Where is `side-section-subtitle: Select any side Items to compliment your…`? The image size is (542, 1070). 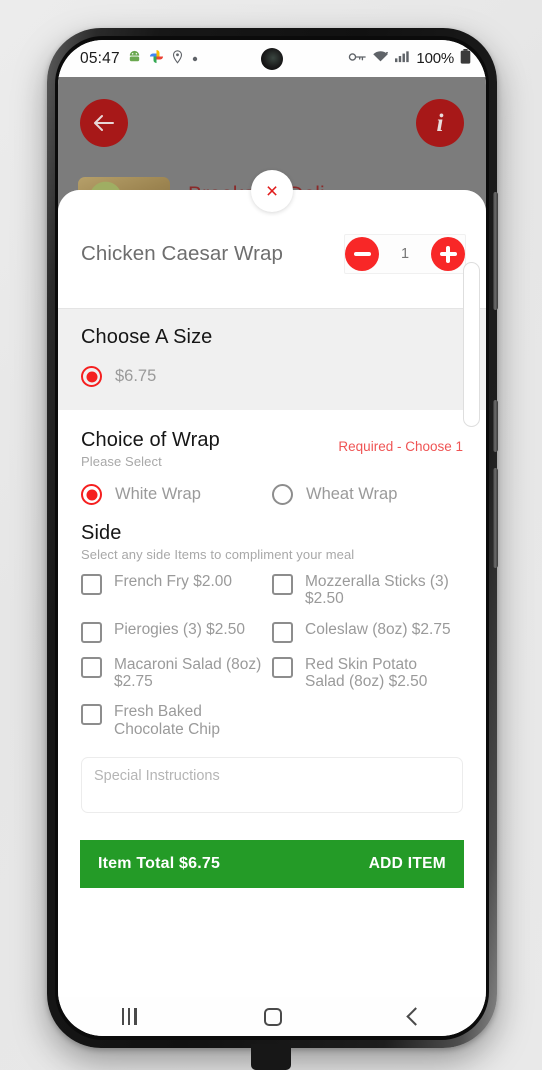
side-section-subtitle: Select any side Items to compliment your… is located at coordinates (218, 554).